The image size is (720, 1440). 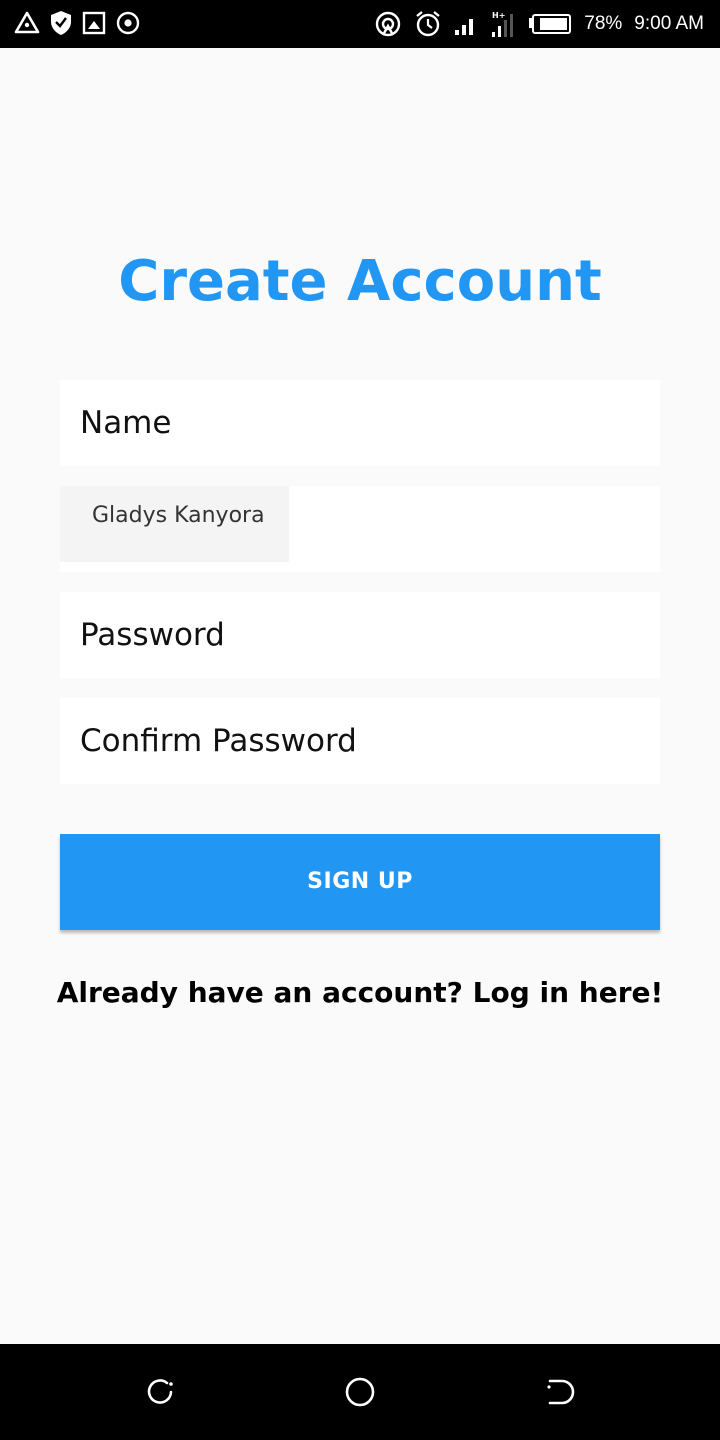 I want to click on password-field: Password, so click(x=360, y=635).